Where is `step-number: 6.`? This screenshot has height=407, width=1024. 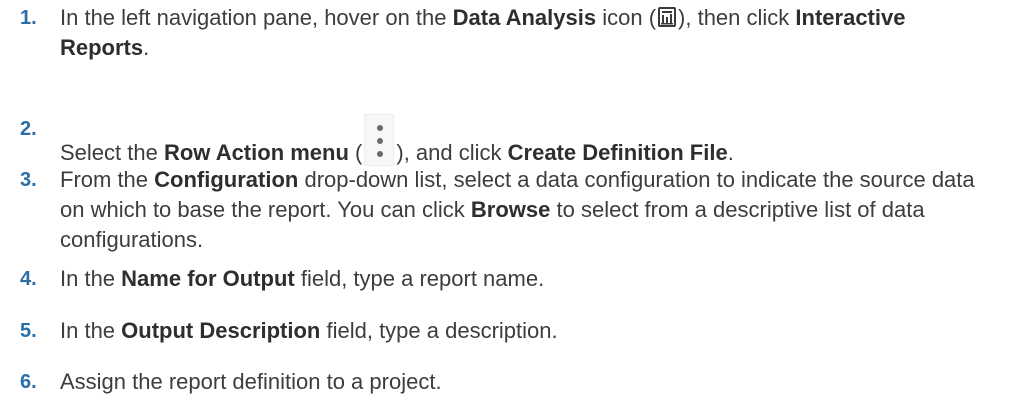
step-number: 6. is located at coordinates (28, 382).